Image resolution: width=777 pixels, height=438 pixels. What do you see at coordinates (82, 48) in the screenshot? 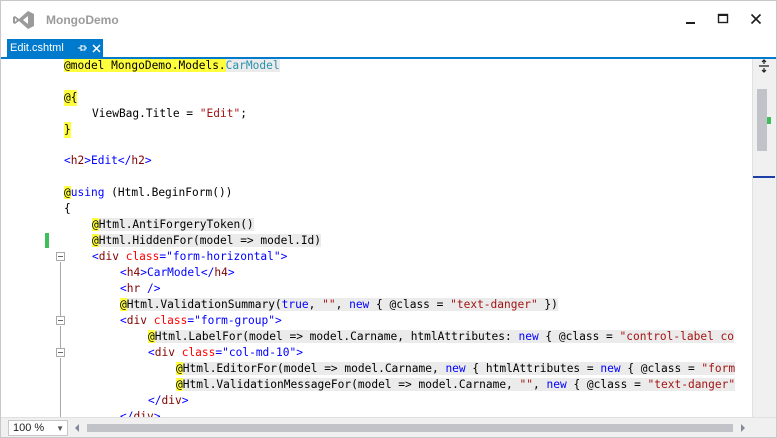
I see `pin-icon` at bounding box center [82, 48].